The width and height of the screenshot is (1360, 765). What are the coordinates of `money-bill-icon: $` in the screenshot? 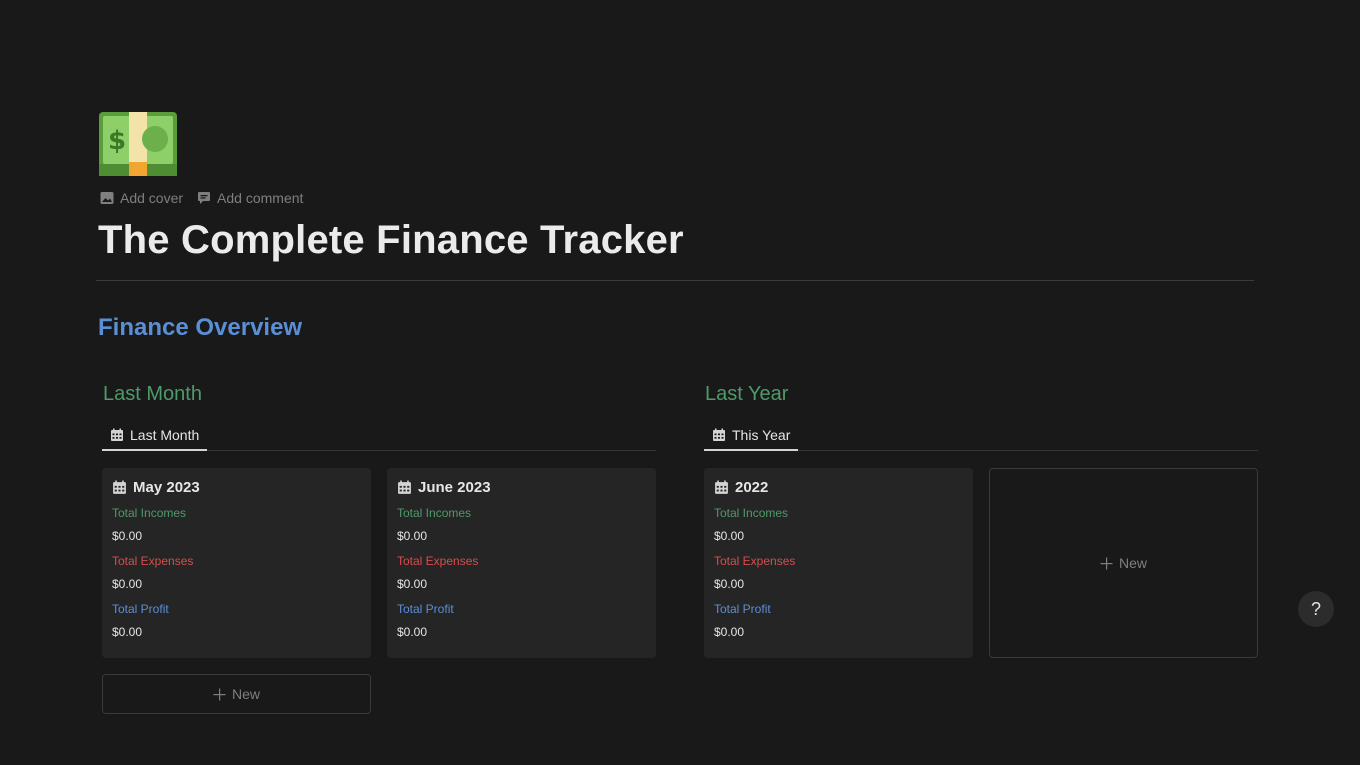 It's located at (138, 144).